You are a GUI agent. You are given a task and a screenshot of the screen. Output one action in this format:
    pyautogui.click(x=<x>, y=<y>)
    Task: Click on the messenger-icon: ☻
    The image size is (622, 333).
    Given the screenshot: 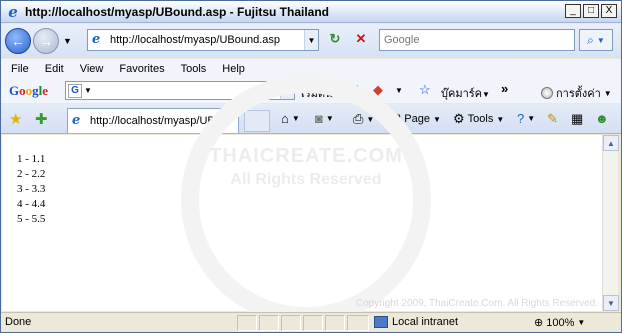 What is the action you would take?
    pyautogui.click(x=602, y=118)
    